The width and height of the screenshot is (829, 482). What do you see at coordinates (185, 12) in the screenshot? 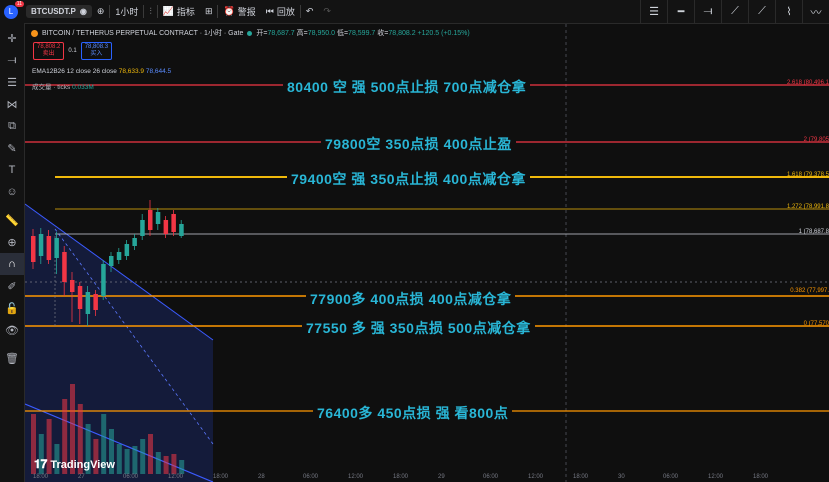
I see `indicators-label: 指标` at bounding box center [185, 12].